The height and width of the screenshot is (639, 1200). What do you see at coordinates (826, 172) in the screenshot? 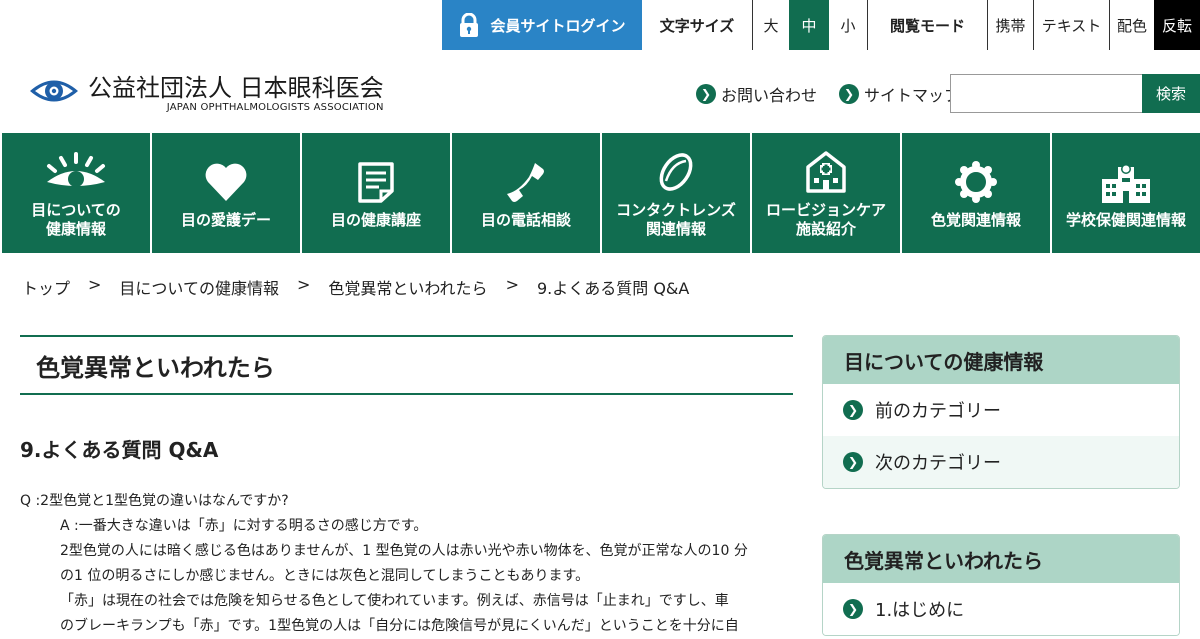
I see `facility-icon` at bounding box center [826, 172].